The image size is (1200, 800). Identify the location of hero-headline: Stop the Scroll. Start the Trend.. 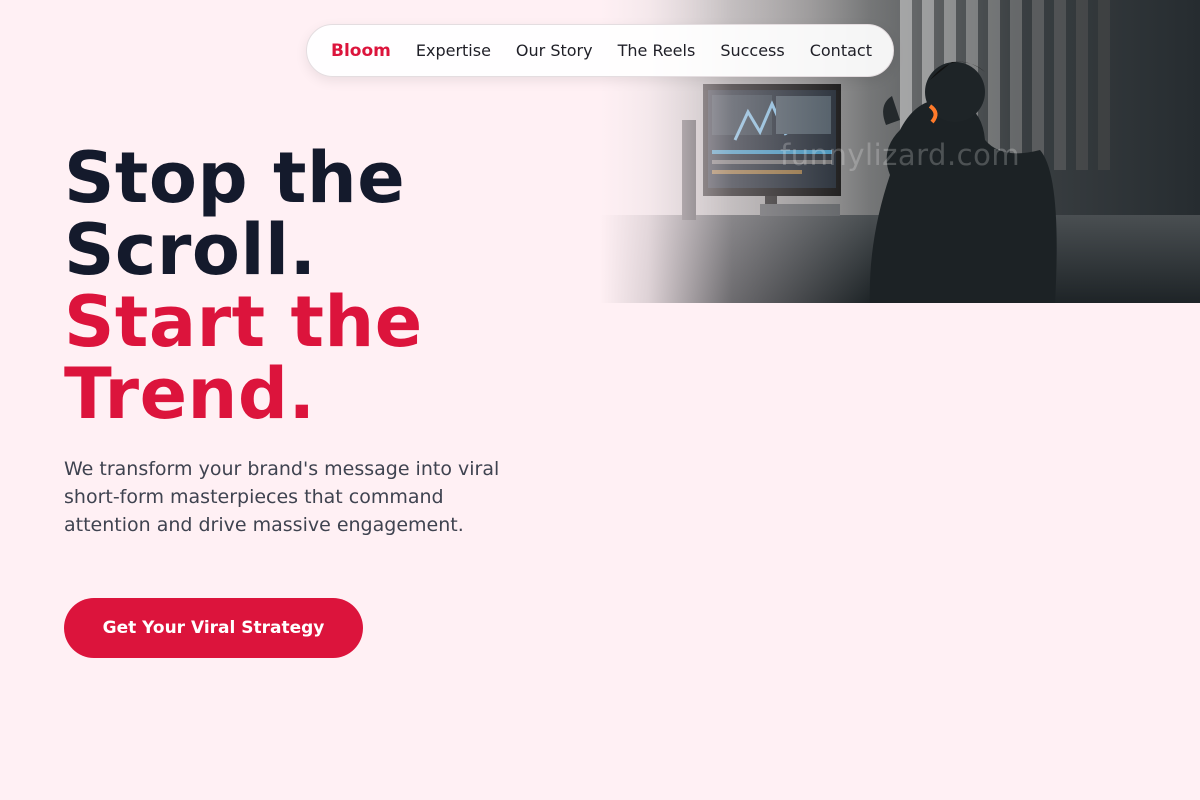
(243, 286).